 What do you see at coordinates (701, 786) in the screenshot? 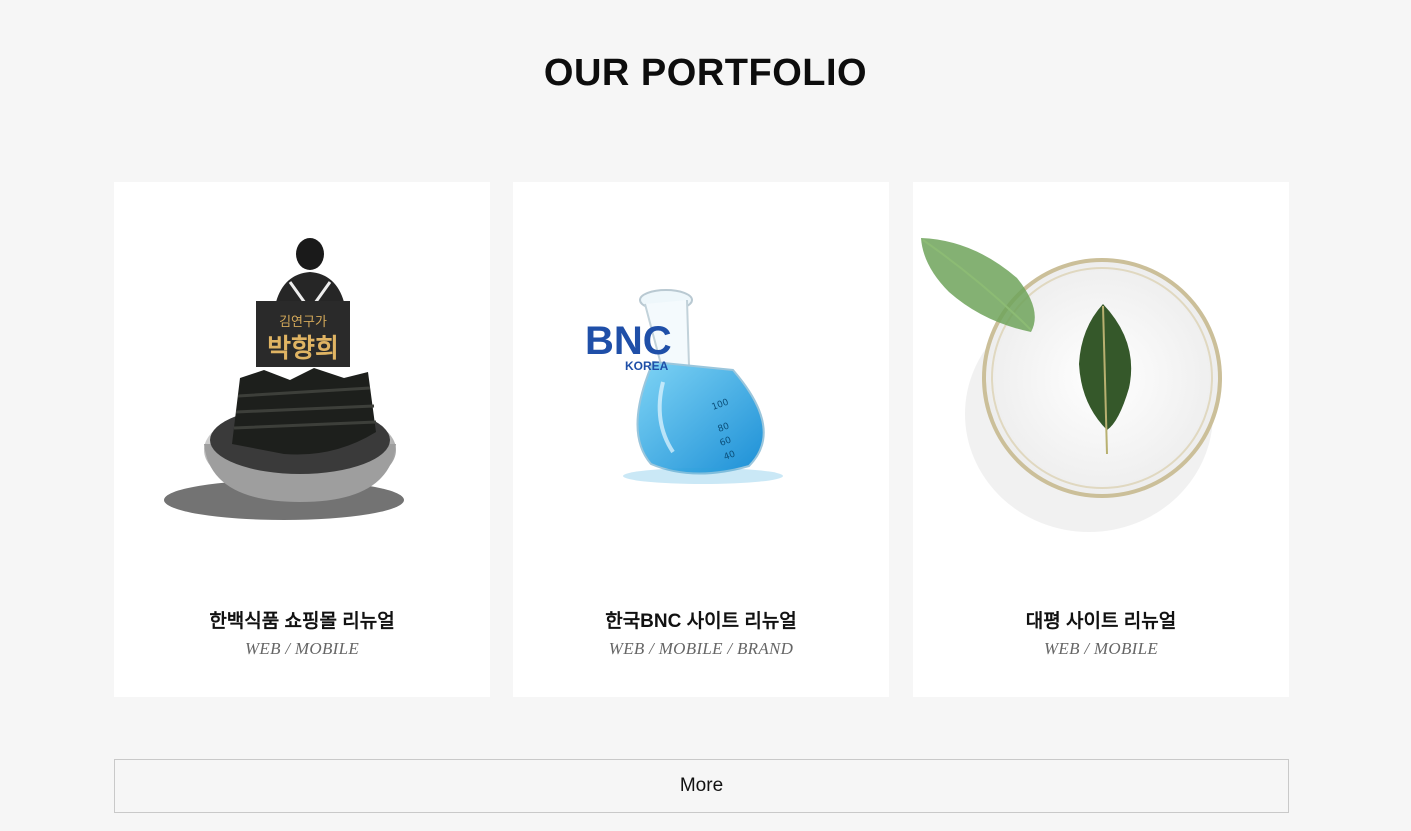
I see `more-button: More` at bounding box center [701, 786].